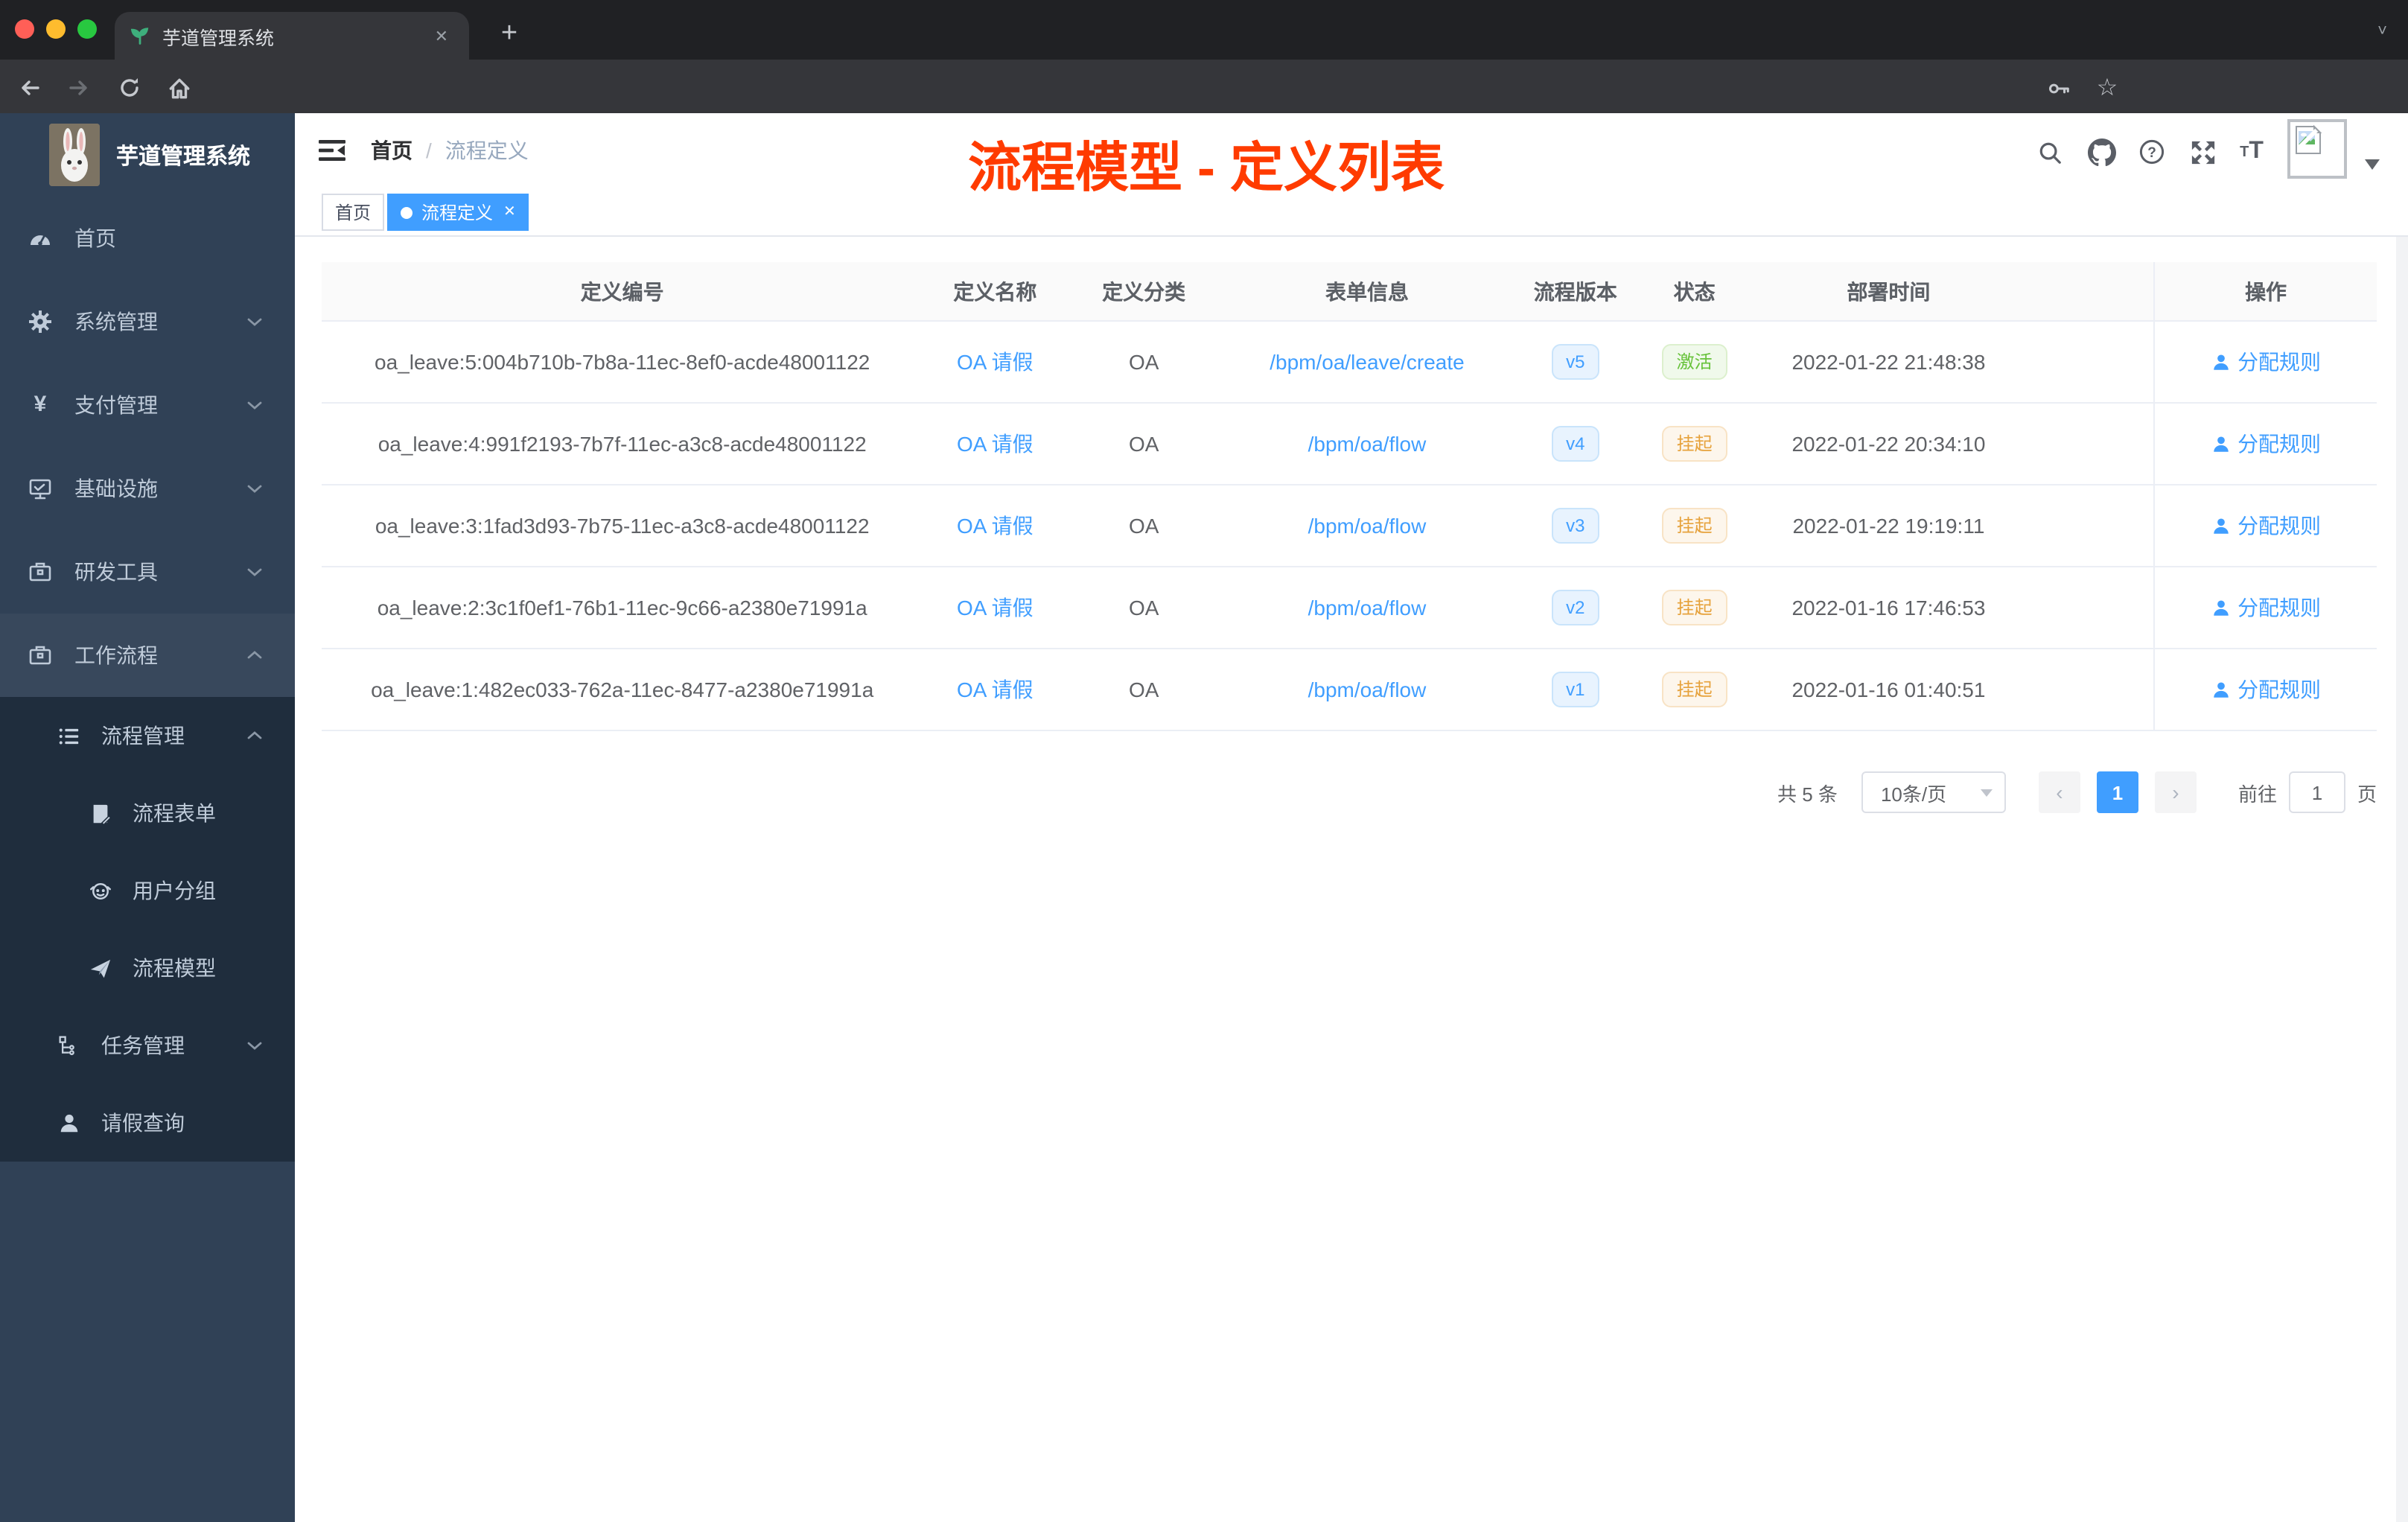  Describe the element at coordinates (129, 88) in the screenshot. I see `reload-button` at that location.